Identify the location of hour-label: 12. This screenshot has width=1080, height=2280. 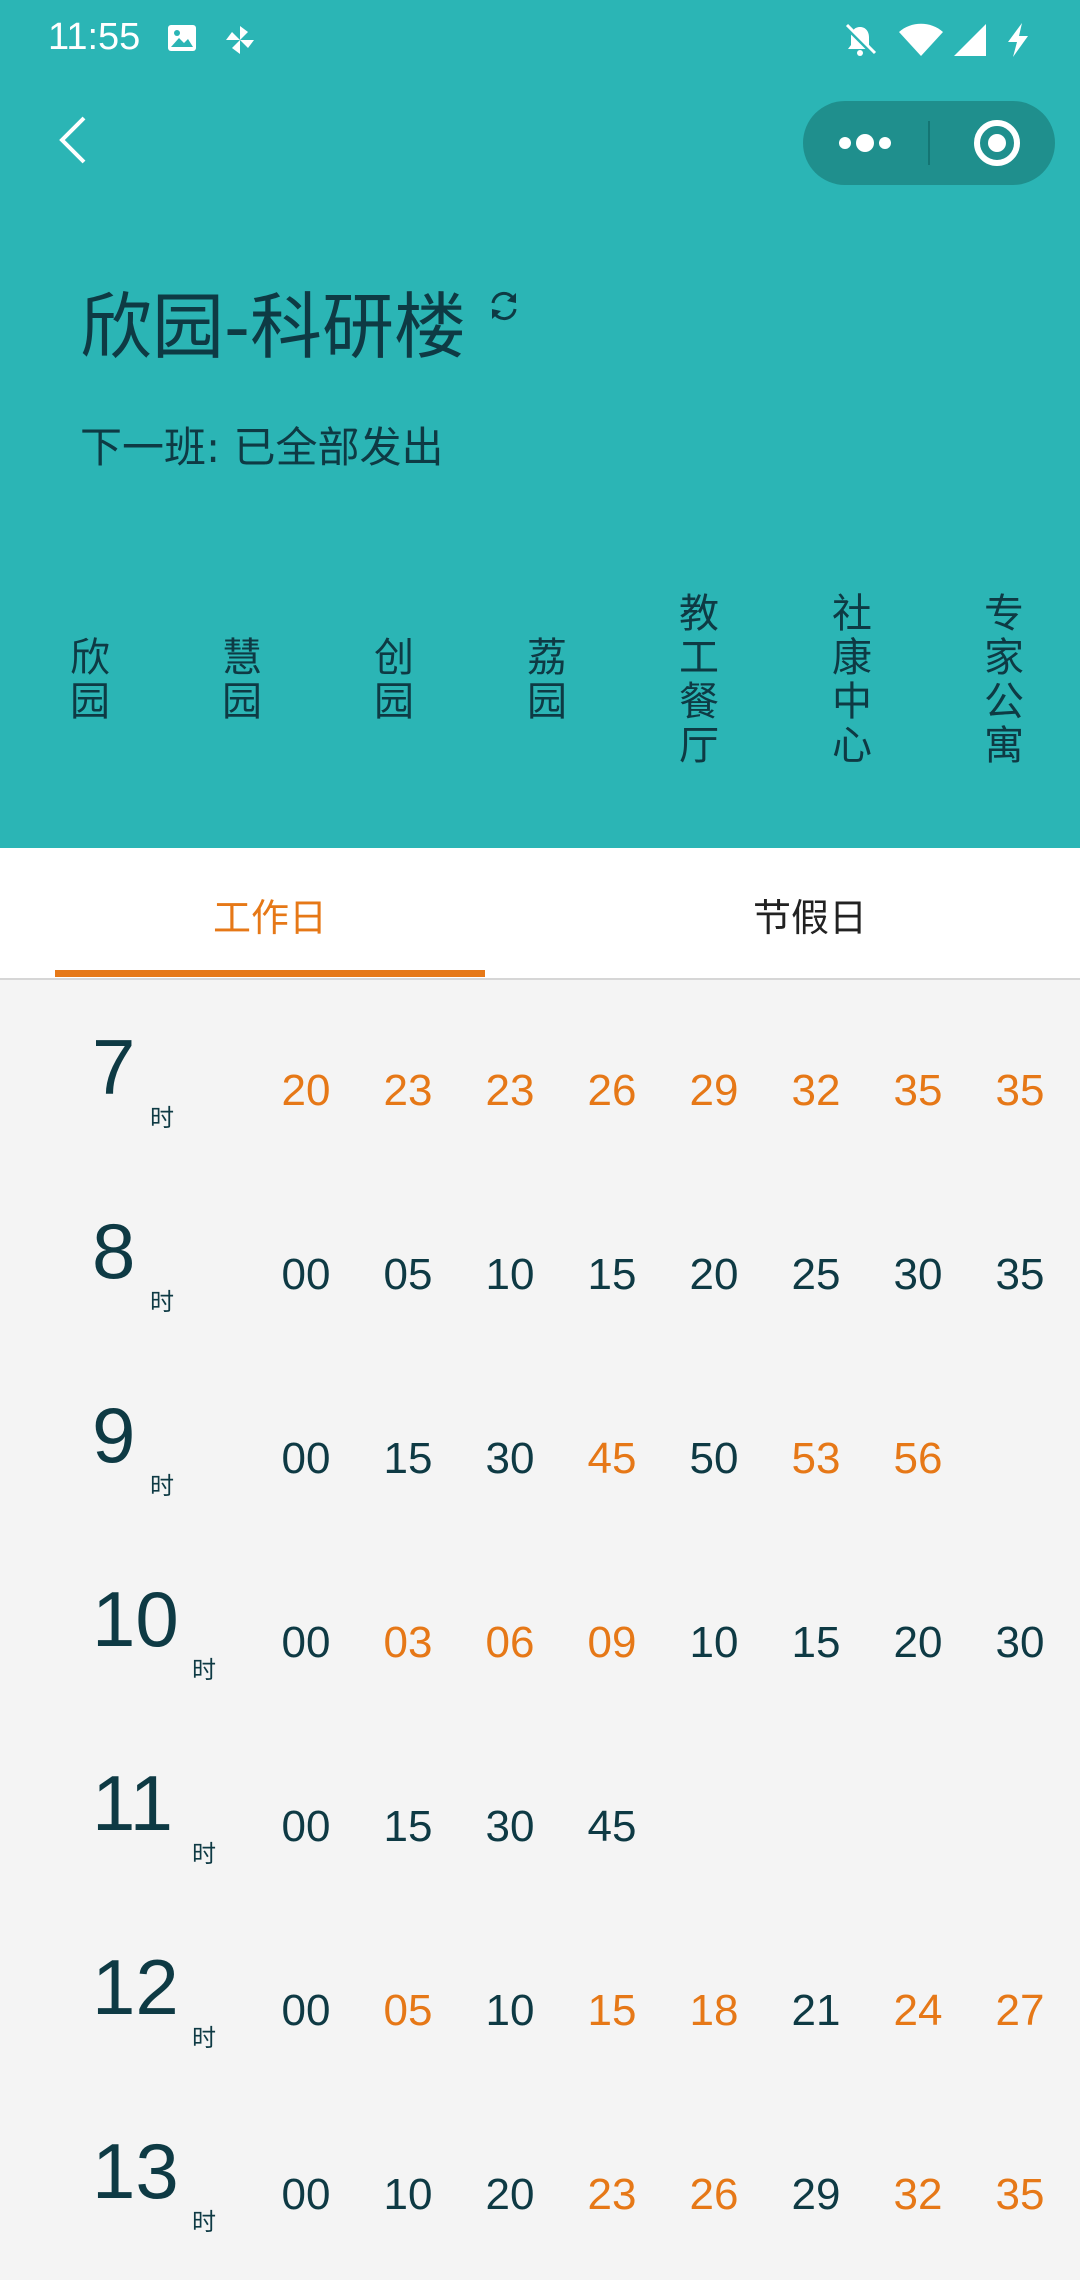
(135, 1987).